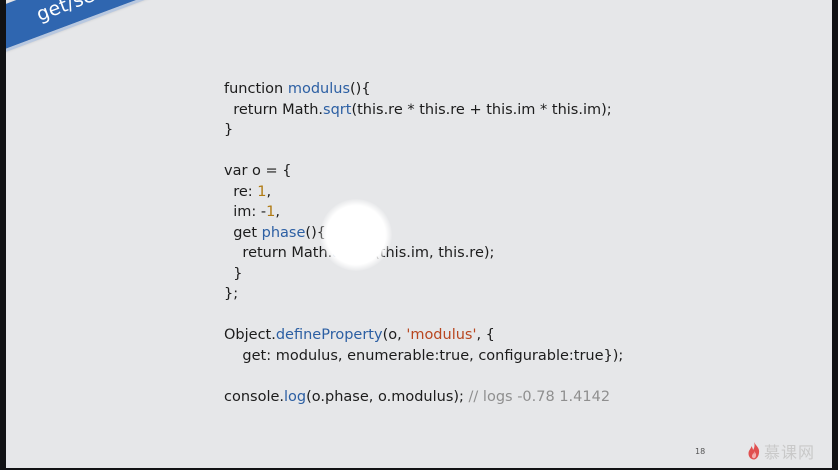  Describe the element at coordinates (112, 13) in the screenshot. I see `slide-title: get/set方法与this` at that location.